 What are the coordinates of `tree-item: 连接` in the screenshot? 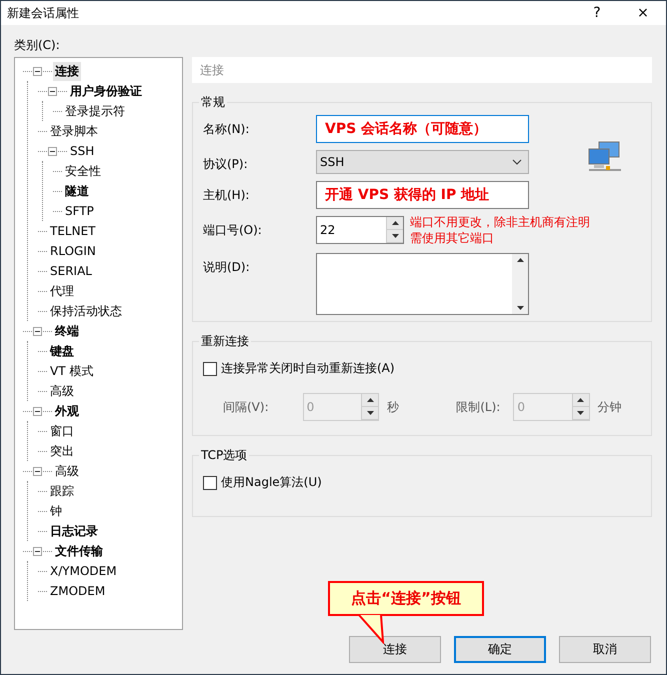 It's located at (67, 71).